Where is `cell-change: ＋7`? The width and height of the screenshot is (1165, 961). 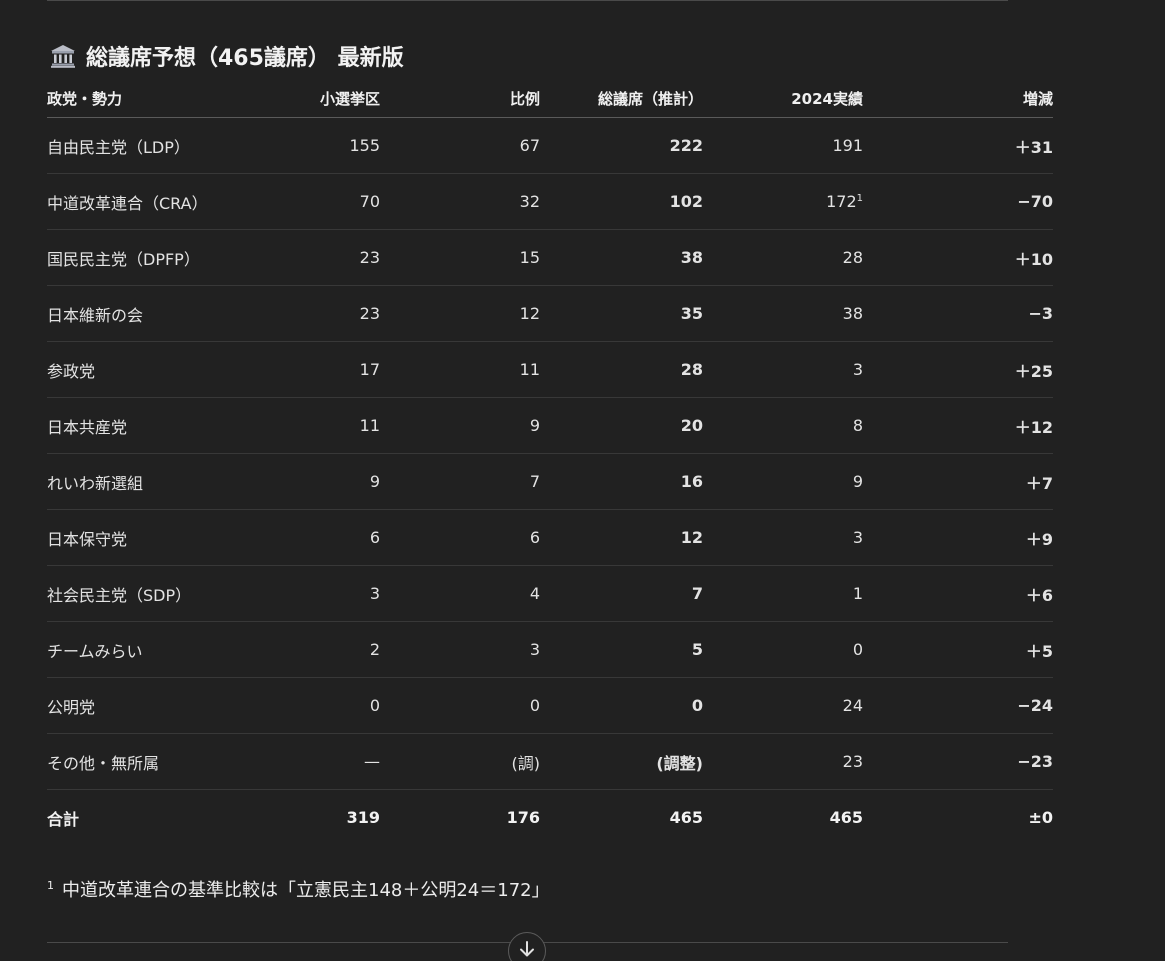
cell-change: ＋7 is located at coordinates (958, 481).